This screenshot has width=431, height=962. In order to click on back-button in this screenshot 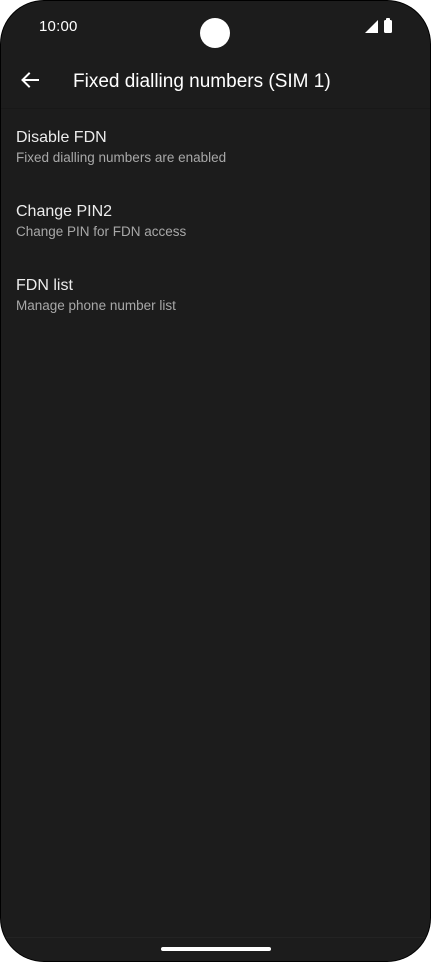, I will do `click(30, 80)`.